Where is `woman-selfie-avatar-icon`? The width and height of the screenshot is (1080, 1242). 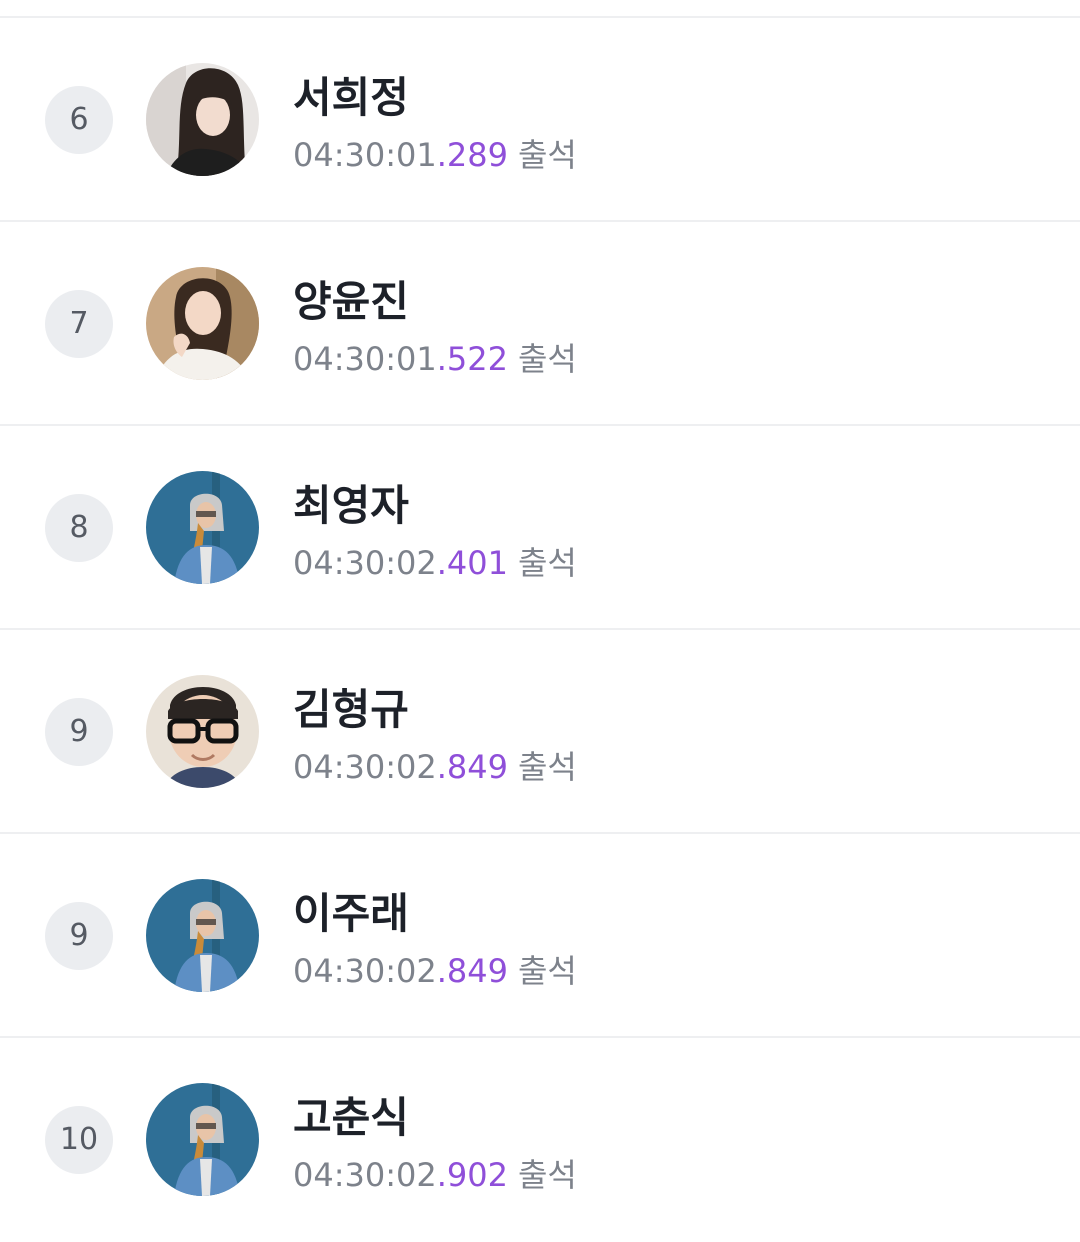 woman-selfie-avatar-icon is located at coordinates (202, 119).